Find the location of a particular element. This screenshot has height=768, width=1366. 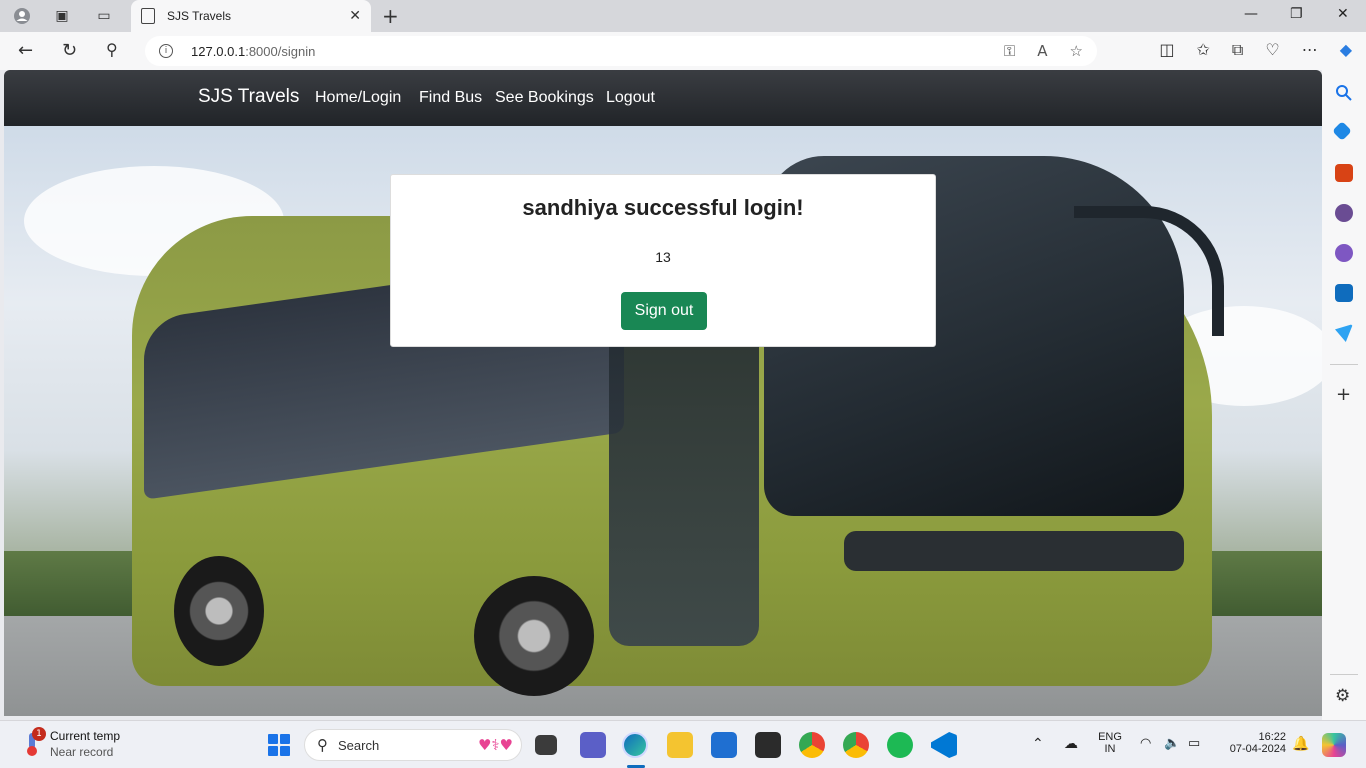

language-indicator: ENG IN is located at coordinates (1110, 743).